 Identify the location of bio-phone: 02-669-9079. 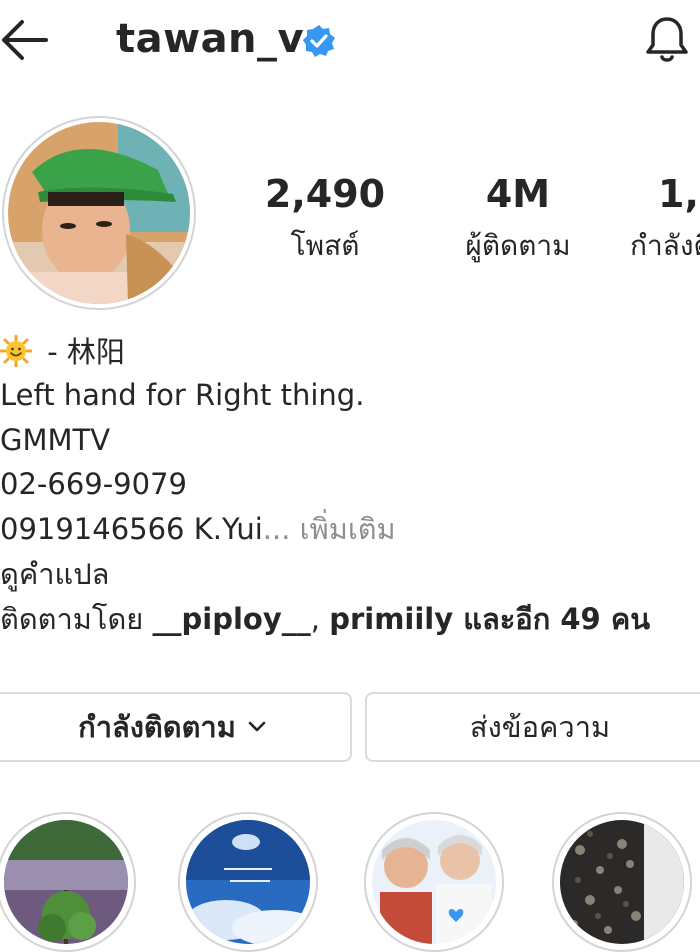
(93, 484).